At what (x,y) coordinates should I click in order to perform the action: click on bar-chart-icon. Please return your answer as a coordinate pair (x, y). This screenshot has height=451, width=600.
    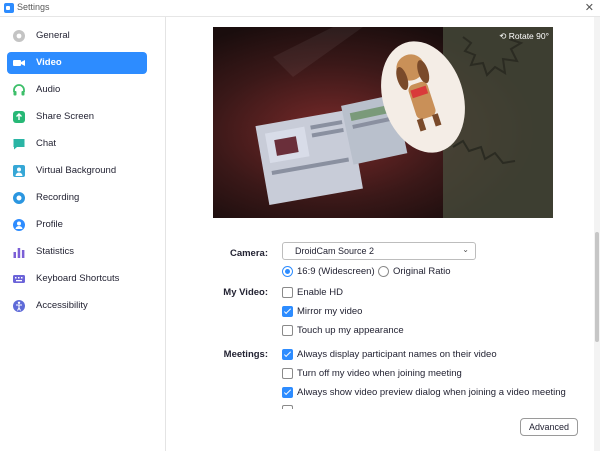
    Looking at the image, I should click on (19, 253).